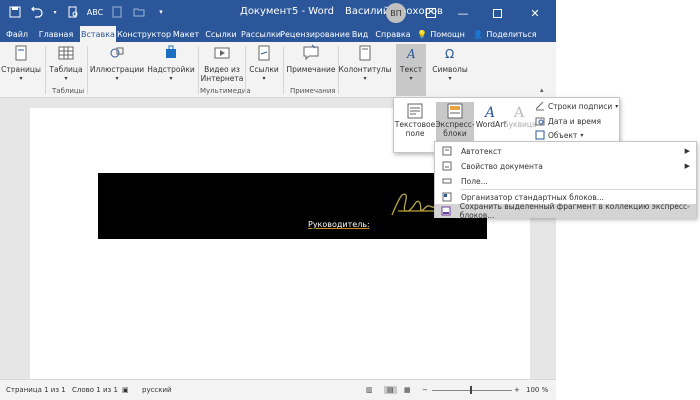 This screenshot has width=700, height=400. What do you see at coordinates (396, 13) in the screenshot?
I see `avatar: ВП` at bounding box center [396, 13].